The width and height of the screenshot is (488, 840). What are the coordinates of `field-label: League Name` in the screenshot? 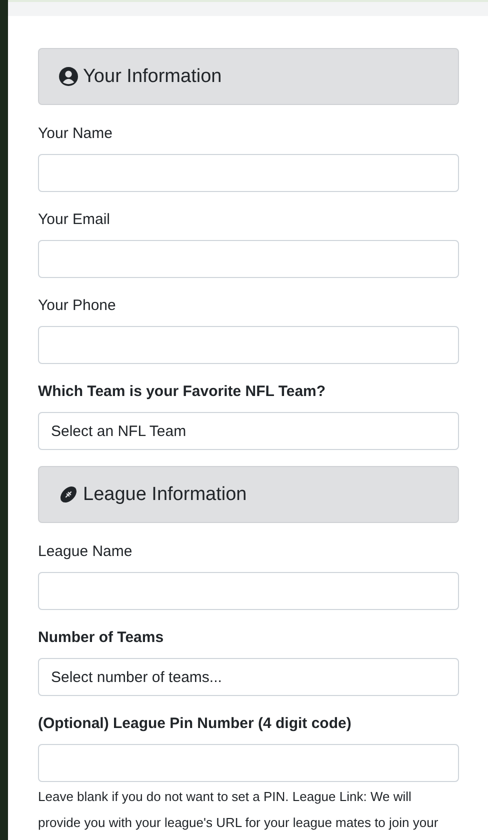 It's located at (86, 552).